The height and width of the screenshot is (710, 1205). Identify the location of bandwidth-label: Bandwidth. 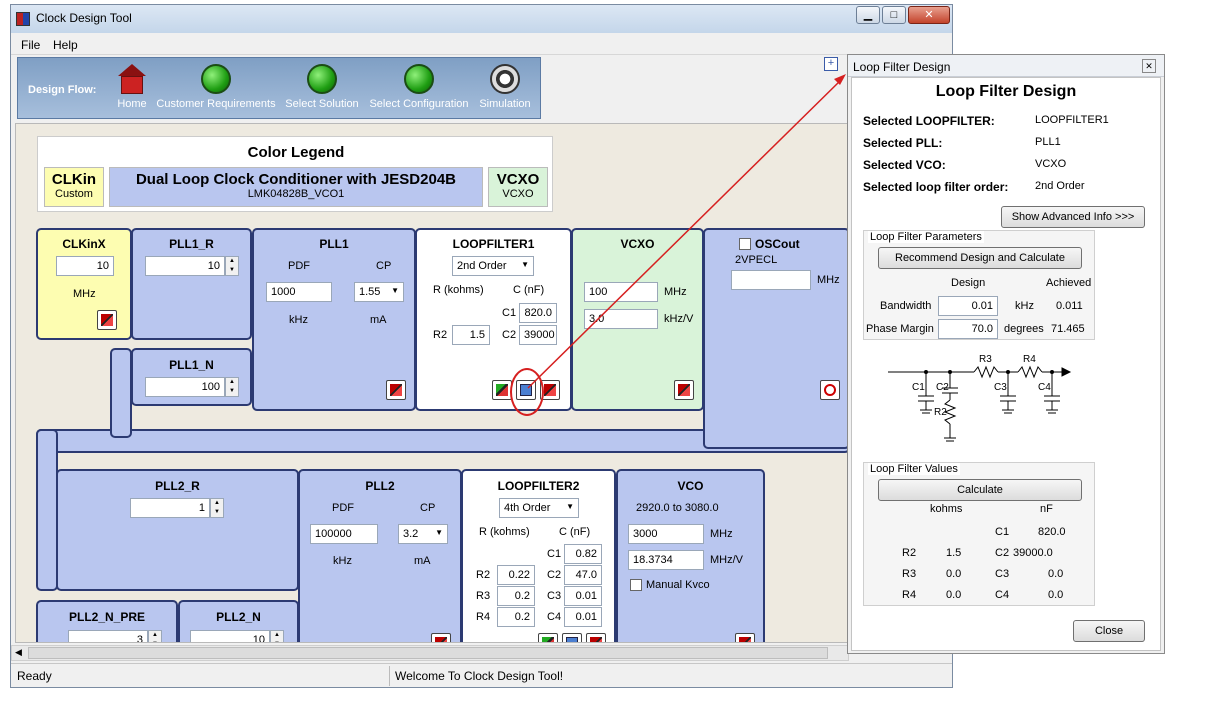
(906, 306).